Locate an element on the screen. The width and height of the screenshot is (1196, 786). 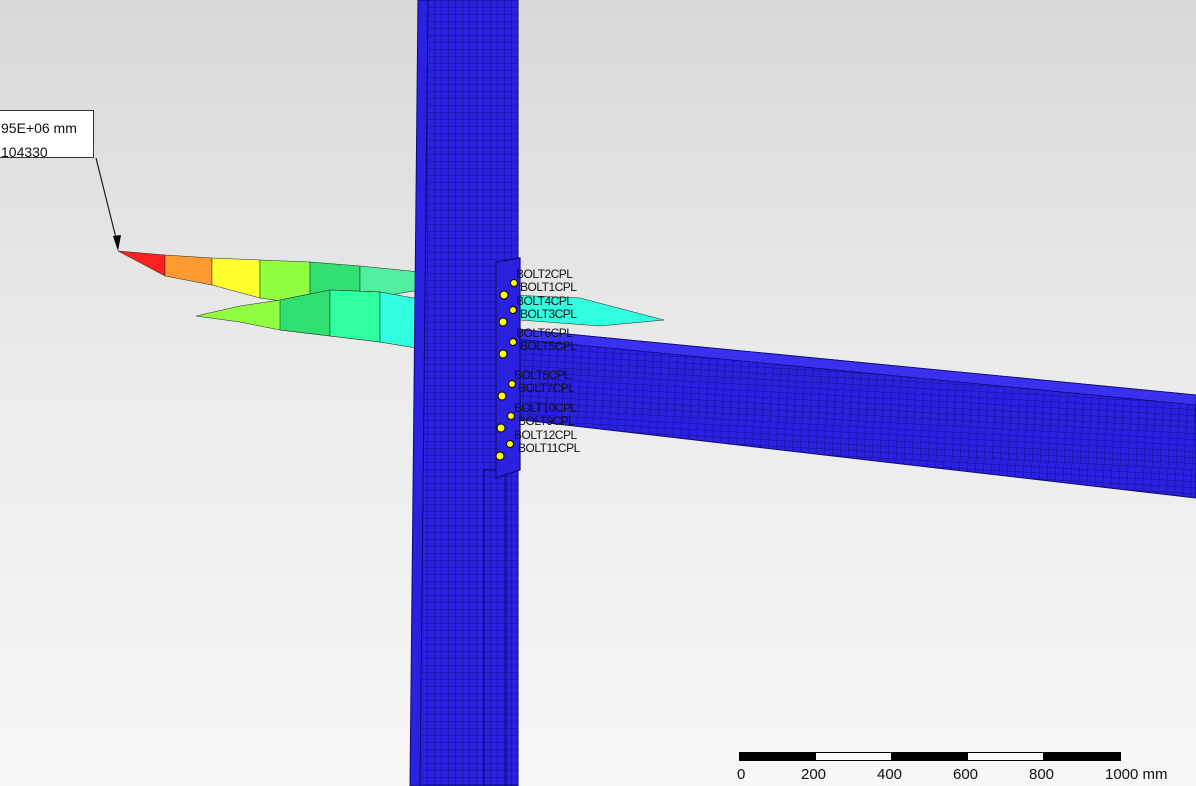
scale-tick-label: 1000 mm is located at coordinates (1136, 774).